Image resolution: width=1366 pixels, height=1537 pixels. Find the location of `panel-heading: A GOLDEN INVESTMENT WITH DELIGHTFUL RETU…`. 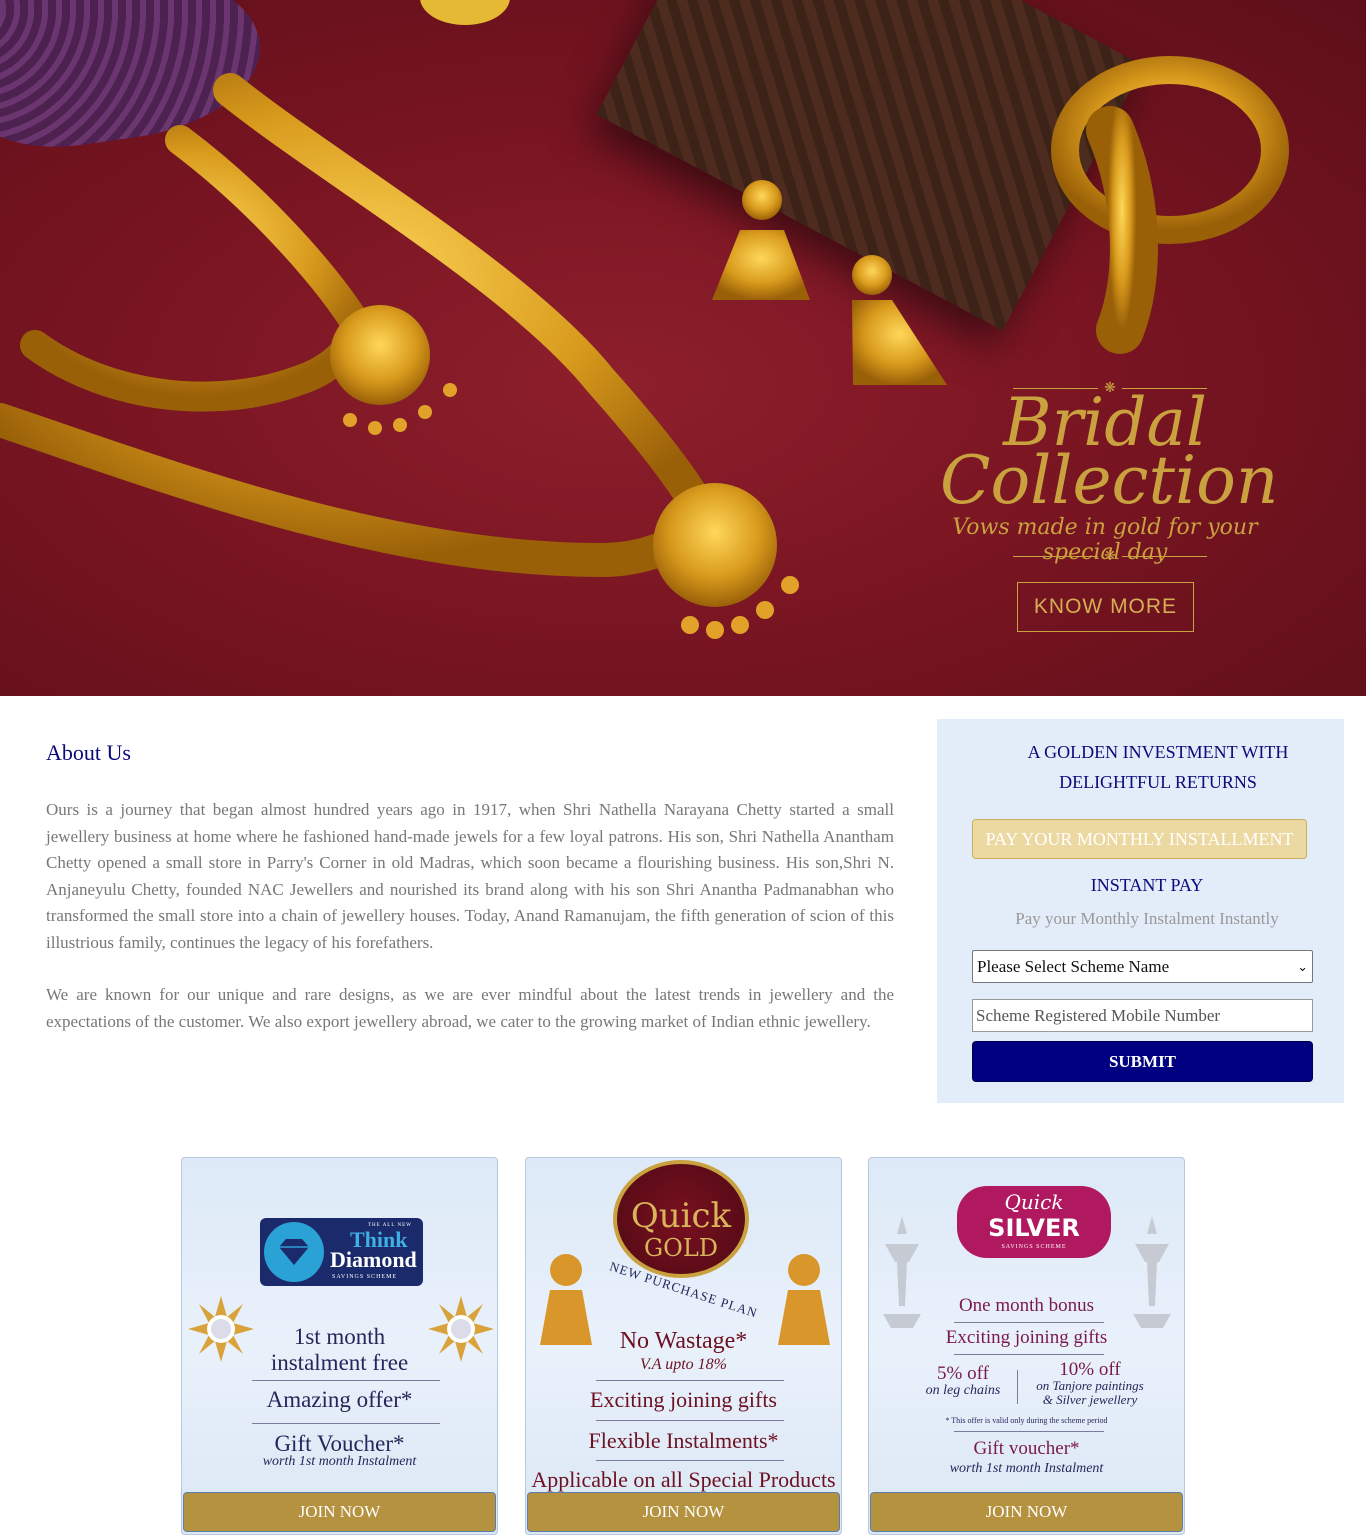

panel-heading: A GOLDEN INVESTMENT WITH DELIGHTFUL RETU… is located at coordinates (1140, 767).